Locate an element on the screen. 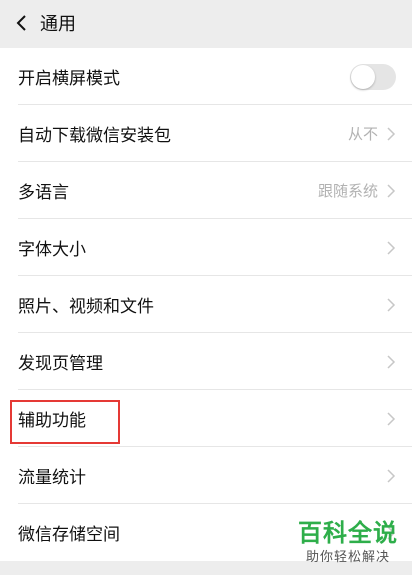  setting-font-size: 字体大小 is located at coordinates (206, 247).